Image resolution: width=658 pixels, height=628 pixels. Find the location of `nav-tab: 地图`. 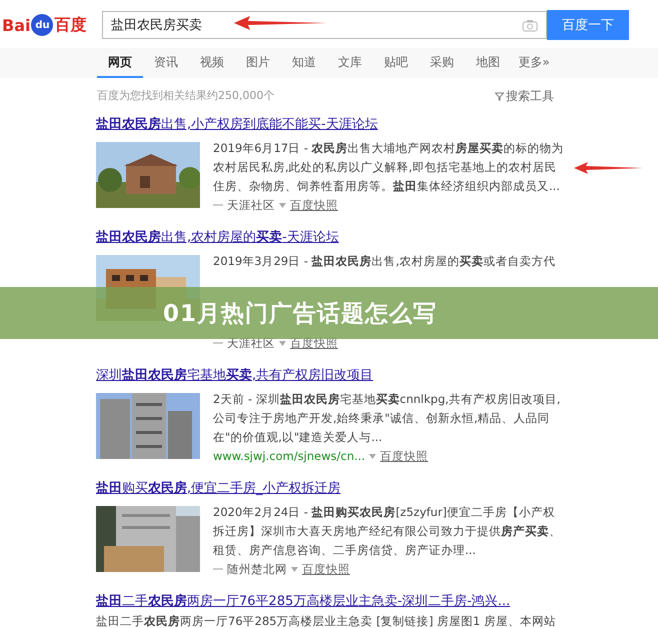

nav-tab: 地图 is located at coordinates (488, 63).